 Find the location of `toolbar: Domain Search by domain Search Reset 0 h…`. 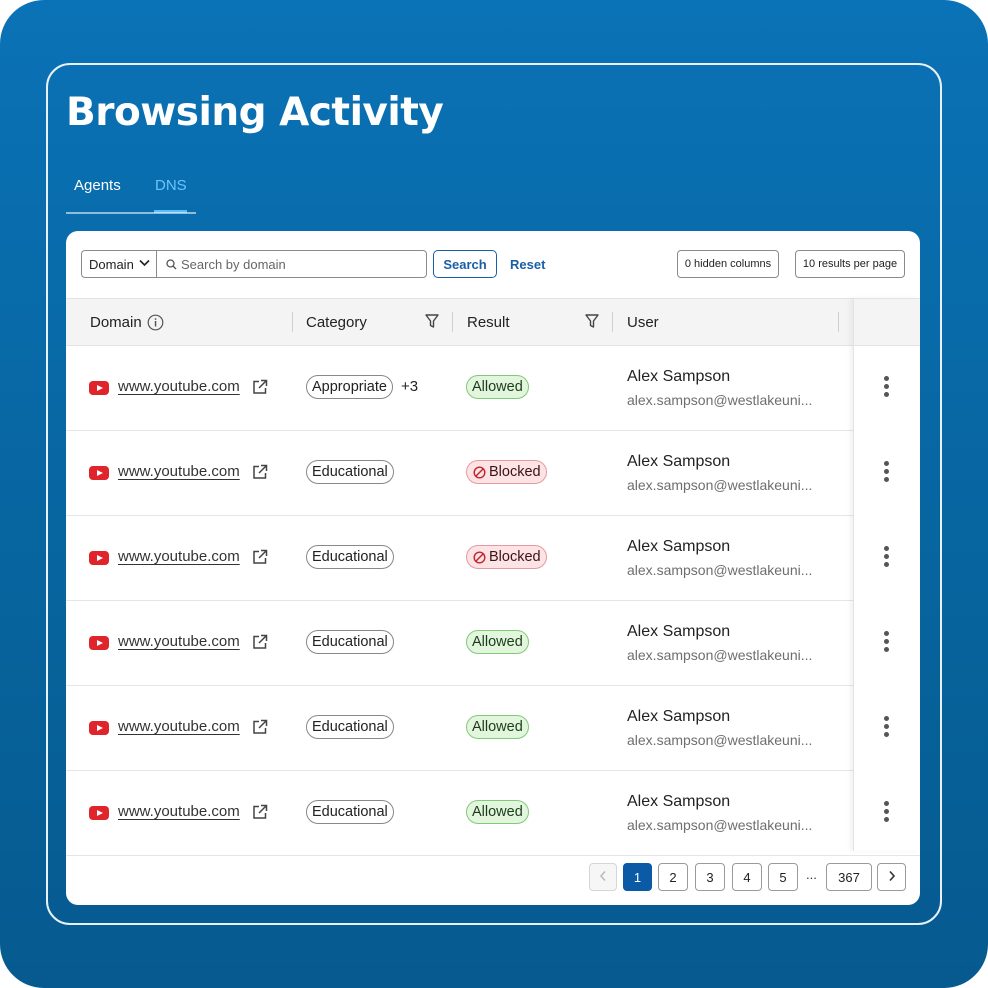

toolbar: Domain Search by domain Search Reset 0 h… is located at coordinates (493, 264).